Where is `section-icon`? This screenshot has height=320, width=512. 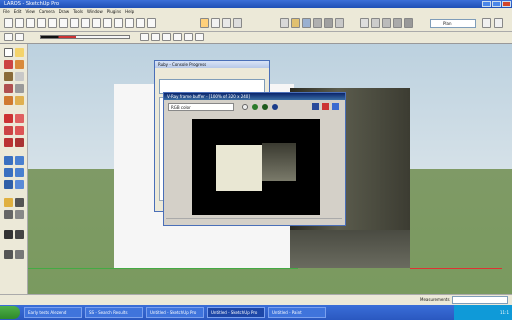
section-icon is located at coordinates (19, 37).